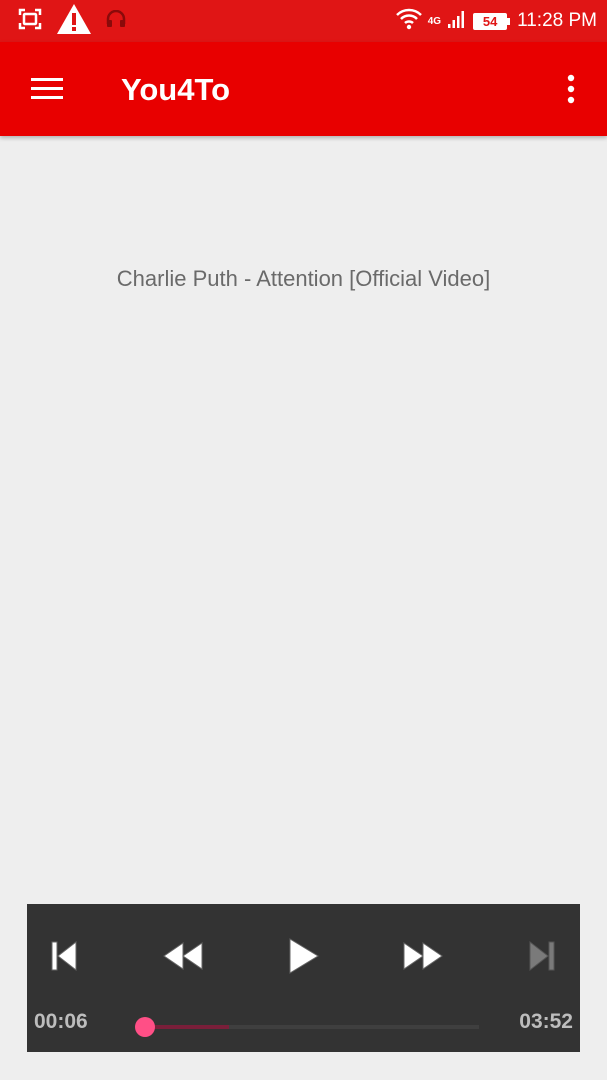 Image resolution: width=607 pixels, height=1080 pixels. I want to click on app-bar: You4To, so click(303, 89).